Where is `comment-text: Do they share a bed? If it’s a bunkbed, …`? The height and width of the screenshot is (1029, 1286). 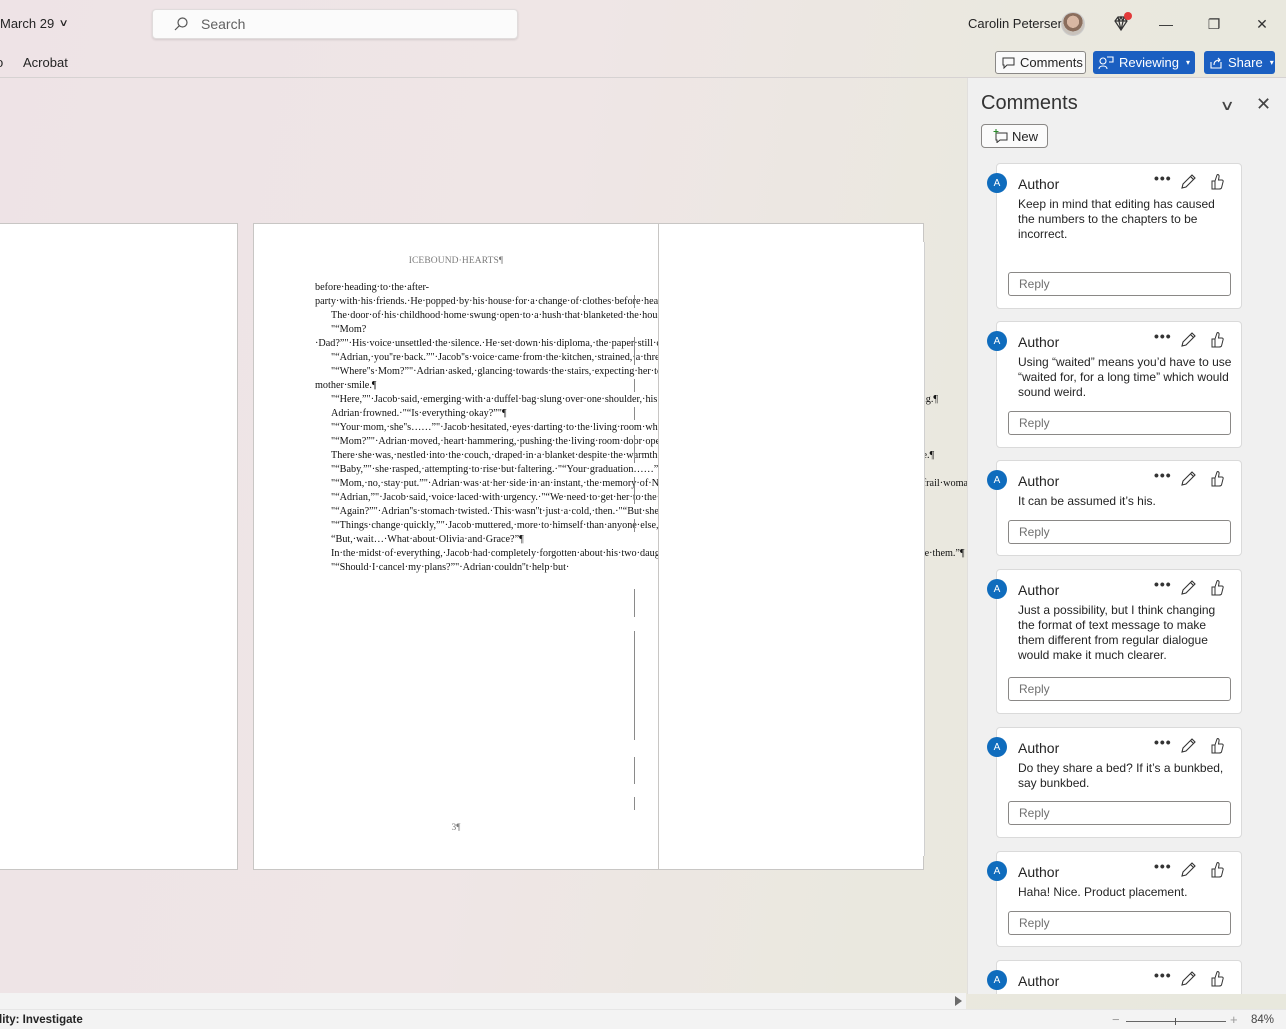 comment-text: Do they share a bed? If it’s a bunkbed, … is located at coordinates (1121, 775).